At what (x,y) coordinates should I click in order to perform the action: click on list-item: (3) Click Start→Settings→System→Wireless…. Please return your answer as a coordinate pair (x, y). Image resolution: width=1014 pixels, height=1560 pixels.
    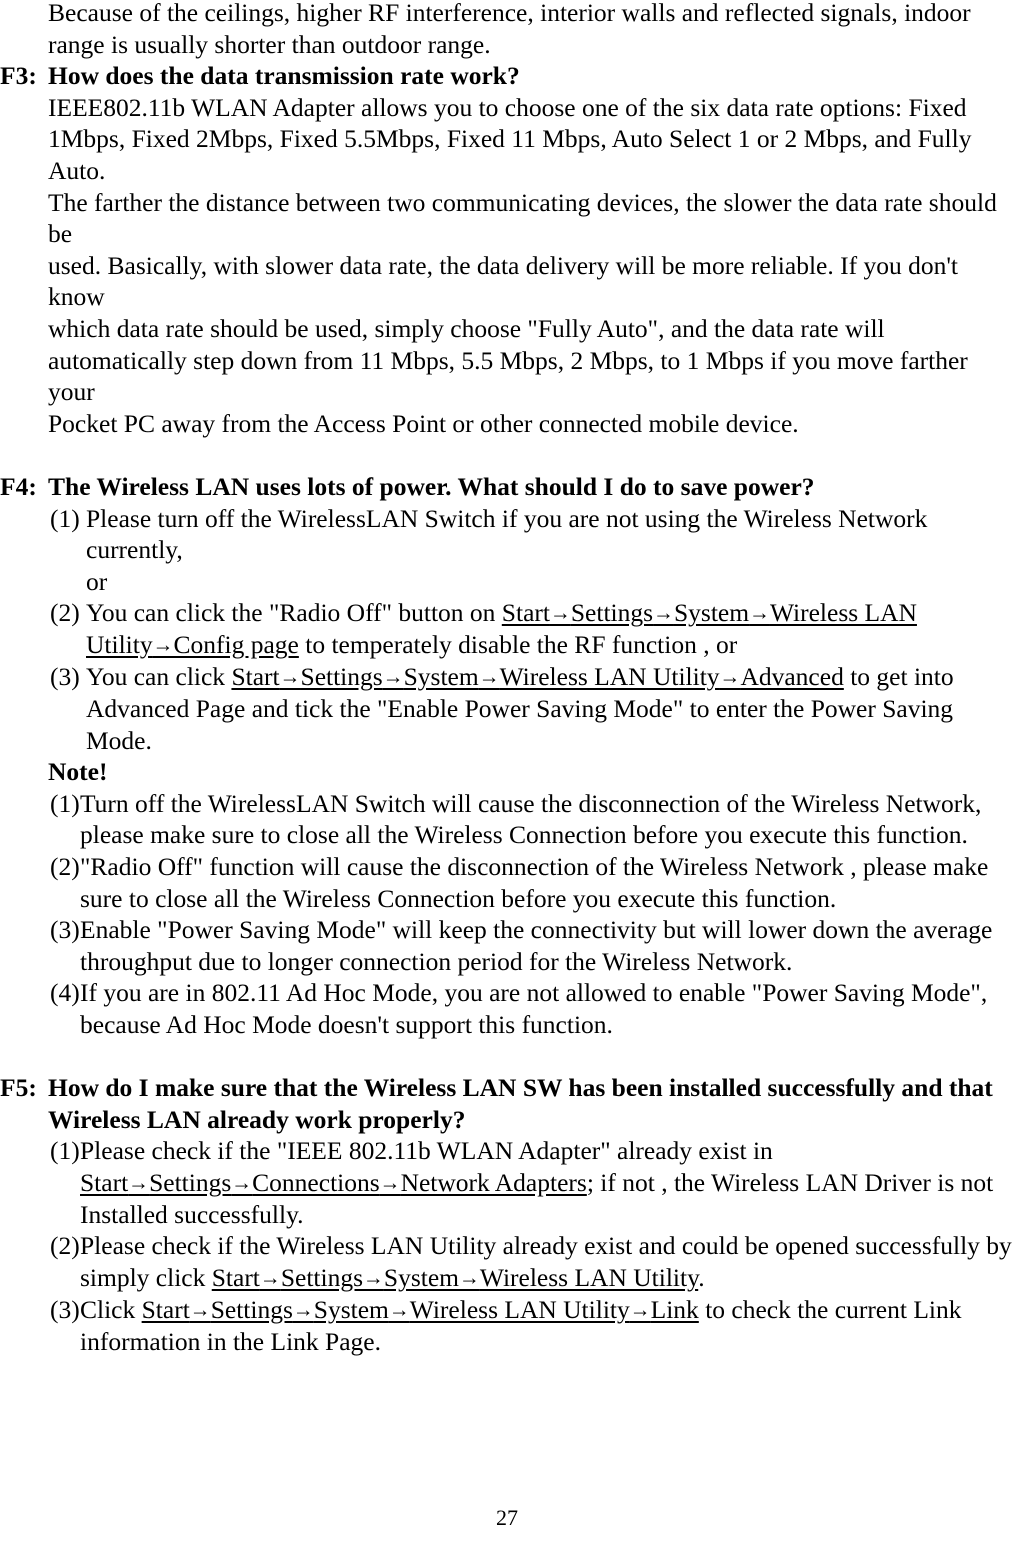
    Looking at the image, I should click on (507, 1326).